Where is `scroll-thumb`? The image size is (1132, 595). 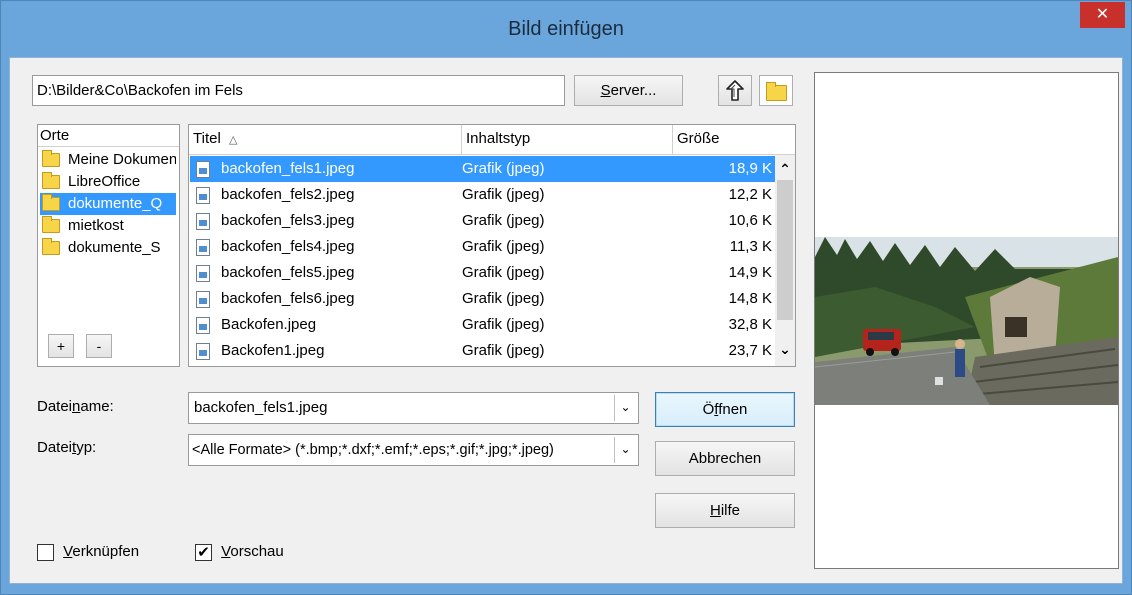 scroll-thumb is located at coordinates (785, 250).